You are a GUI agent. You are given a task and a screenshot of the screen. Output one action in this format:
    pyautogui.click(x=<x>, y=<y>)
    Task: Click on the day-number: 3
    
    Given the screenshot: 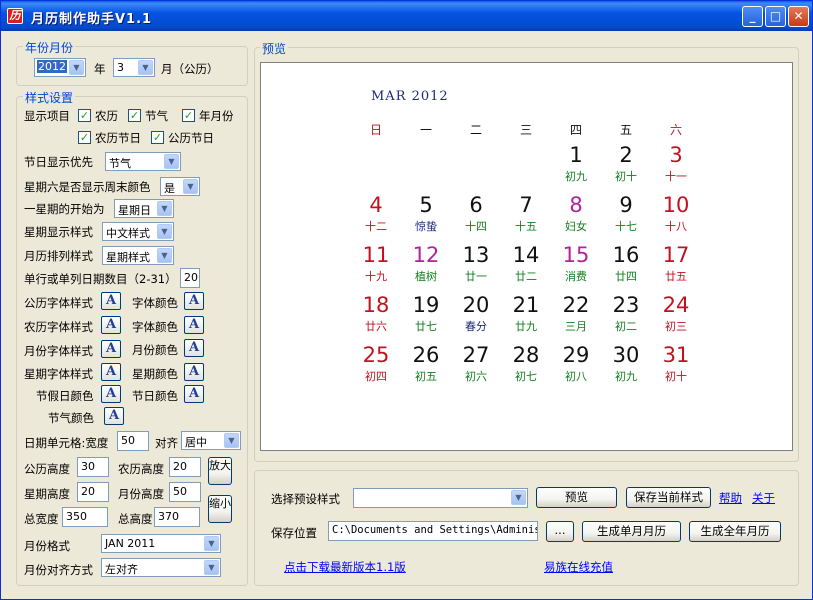 What is the action you would take?
    pyautogui.click(x=676, y=155)
    